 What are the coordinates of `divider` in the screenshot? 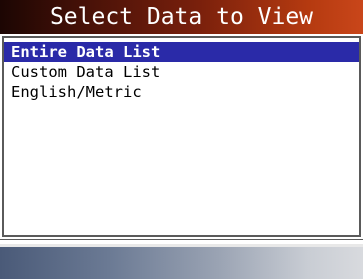 It's located at (181, 239).